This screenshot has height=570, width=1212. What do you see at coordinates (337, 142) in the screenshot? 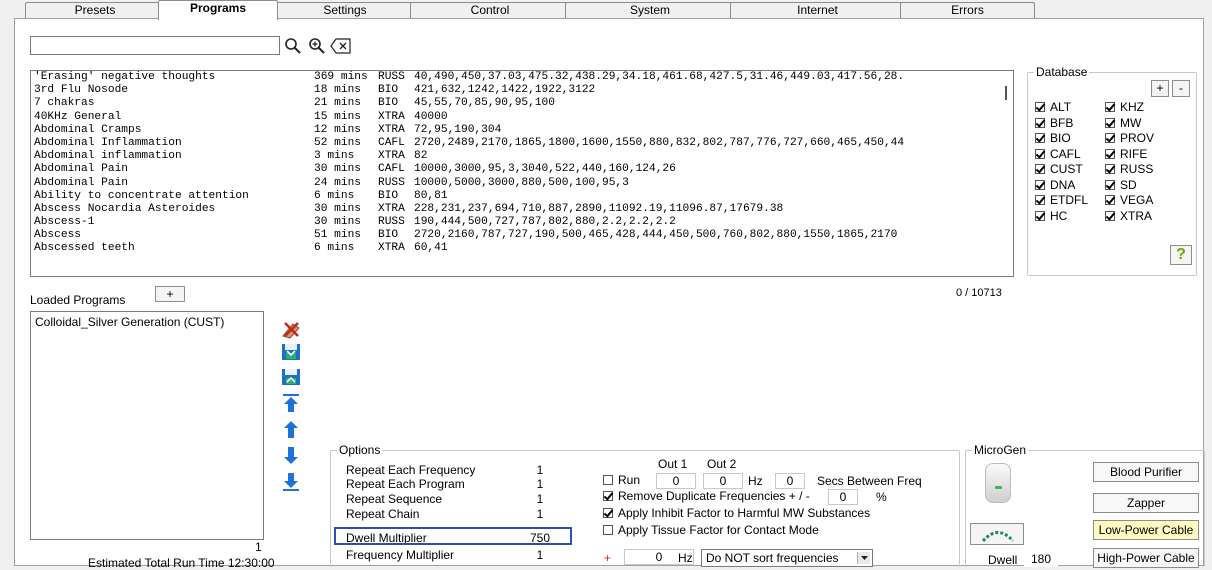
I see `program-duration: 52 mins` at bounding box center [337, 142].